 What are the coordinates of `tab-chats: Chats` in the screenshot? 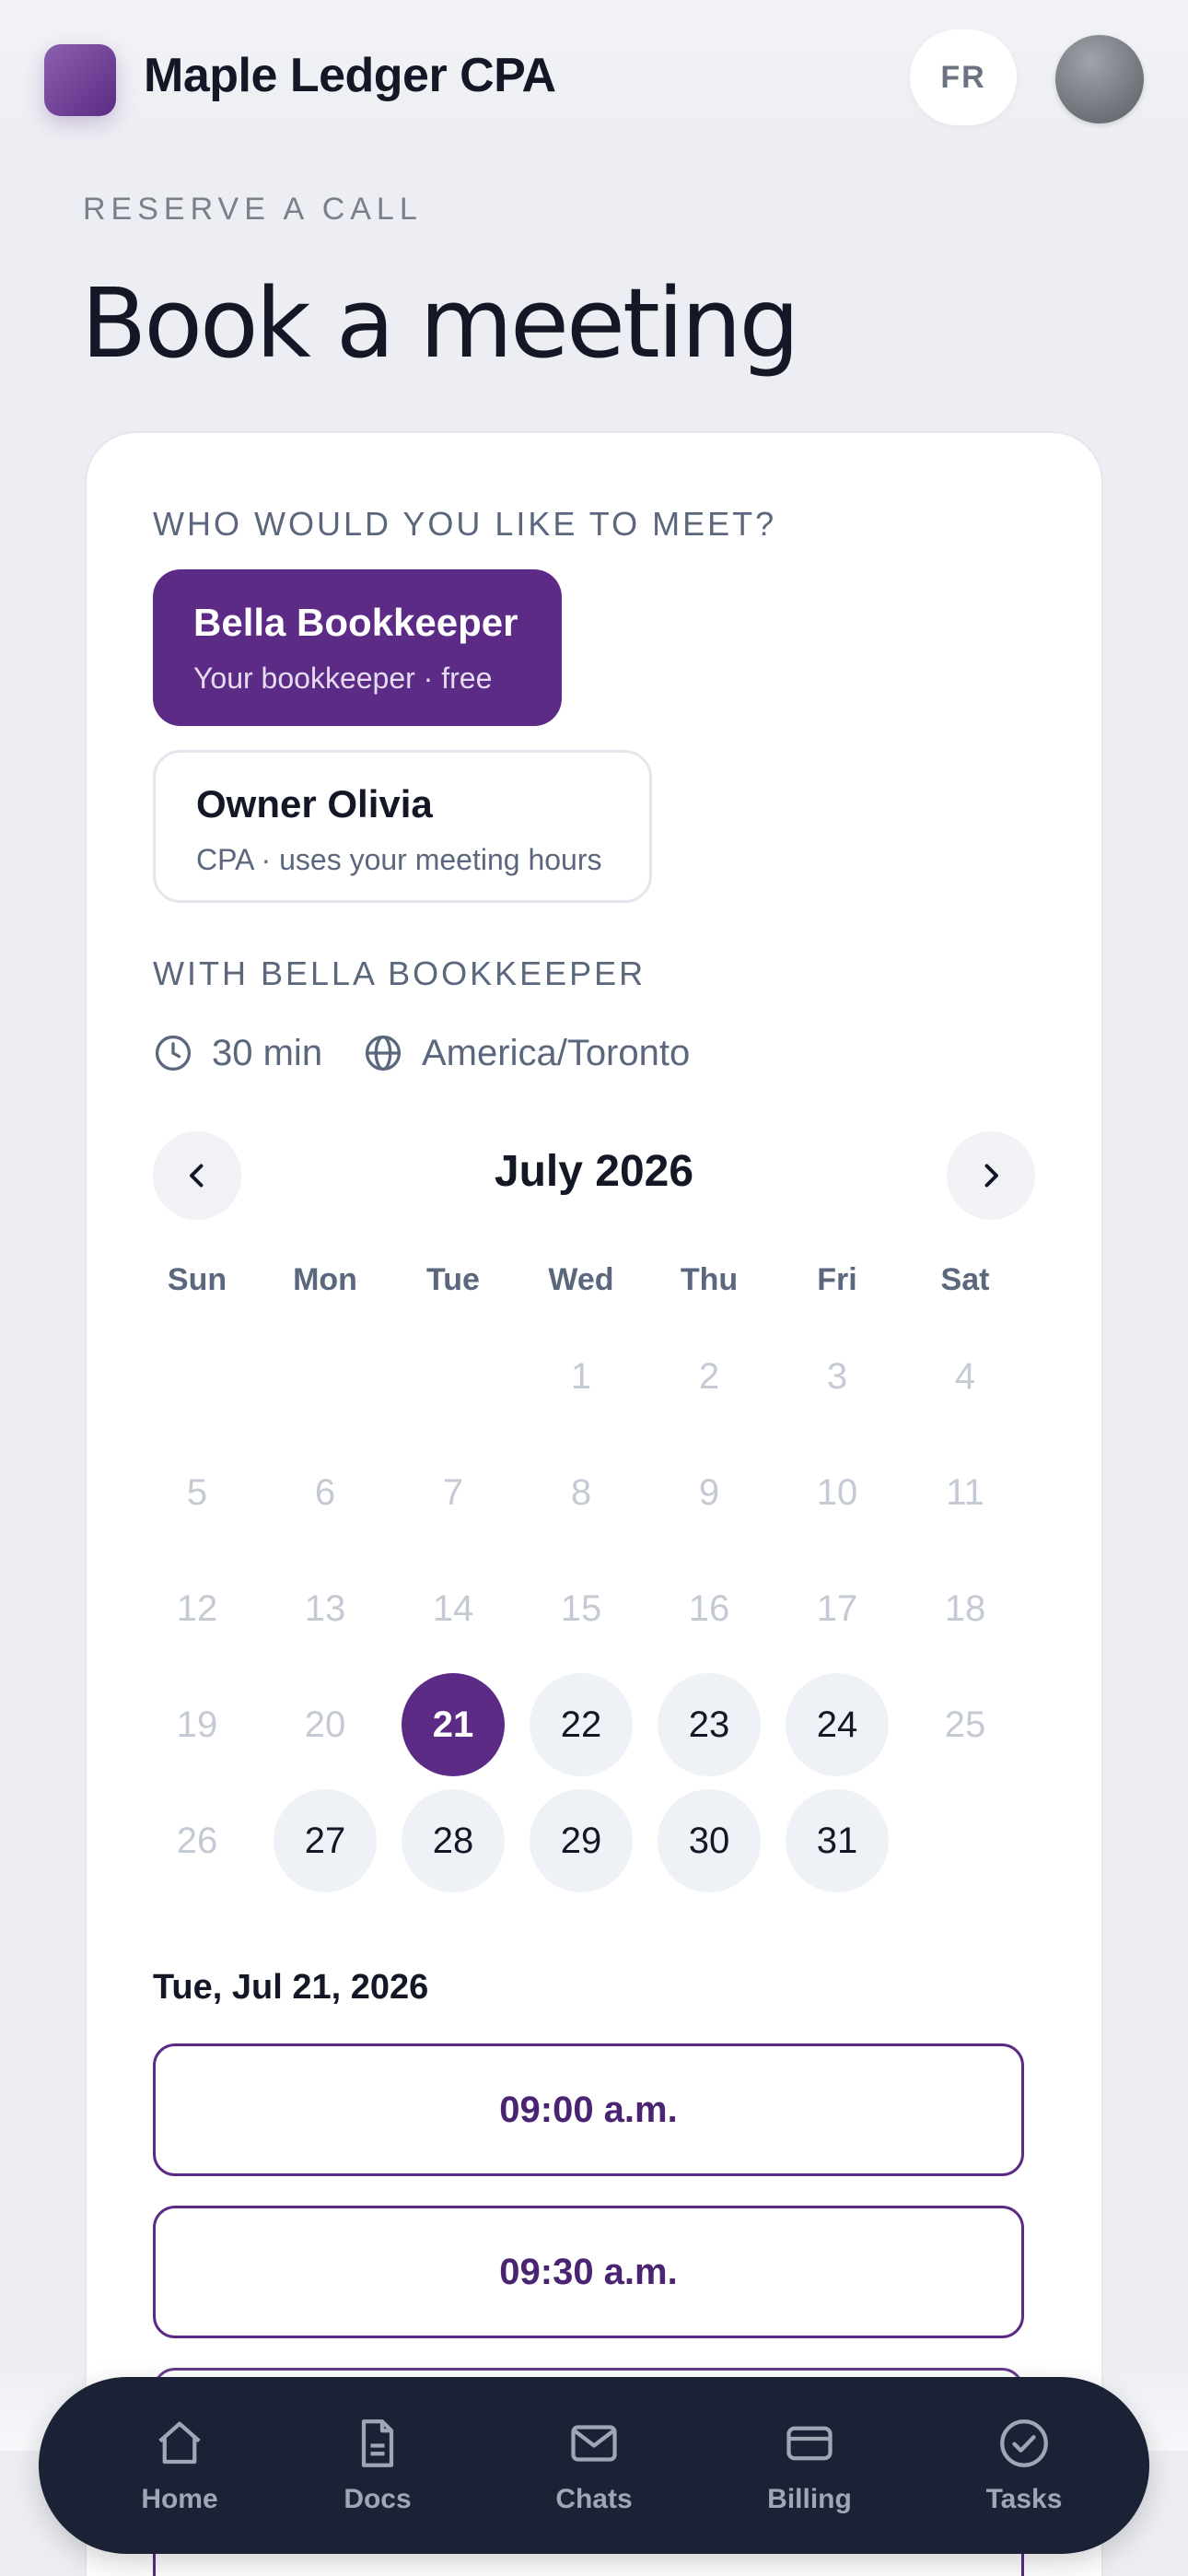 It's located at (594, 2465).